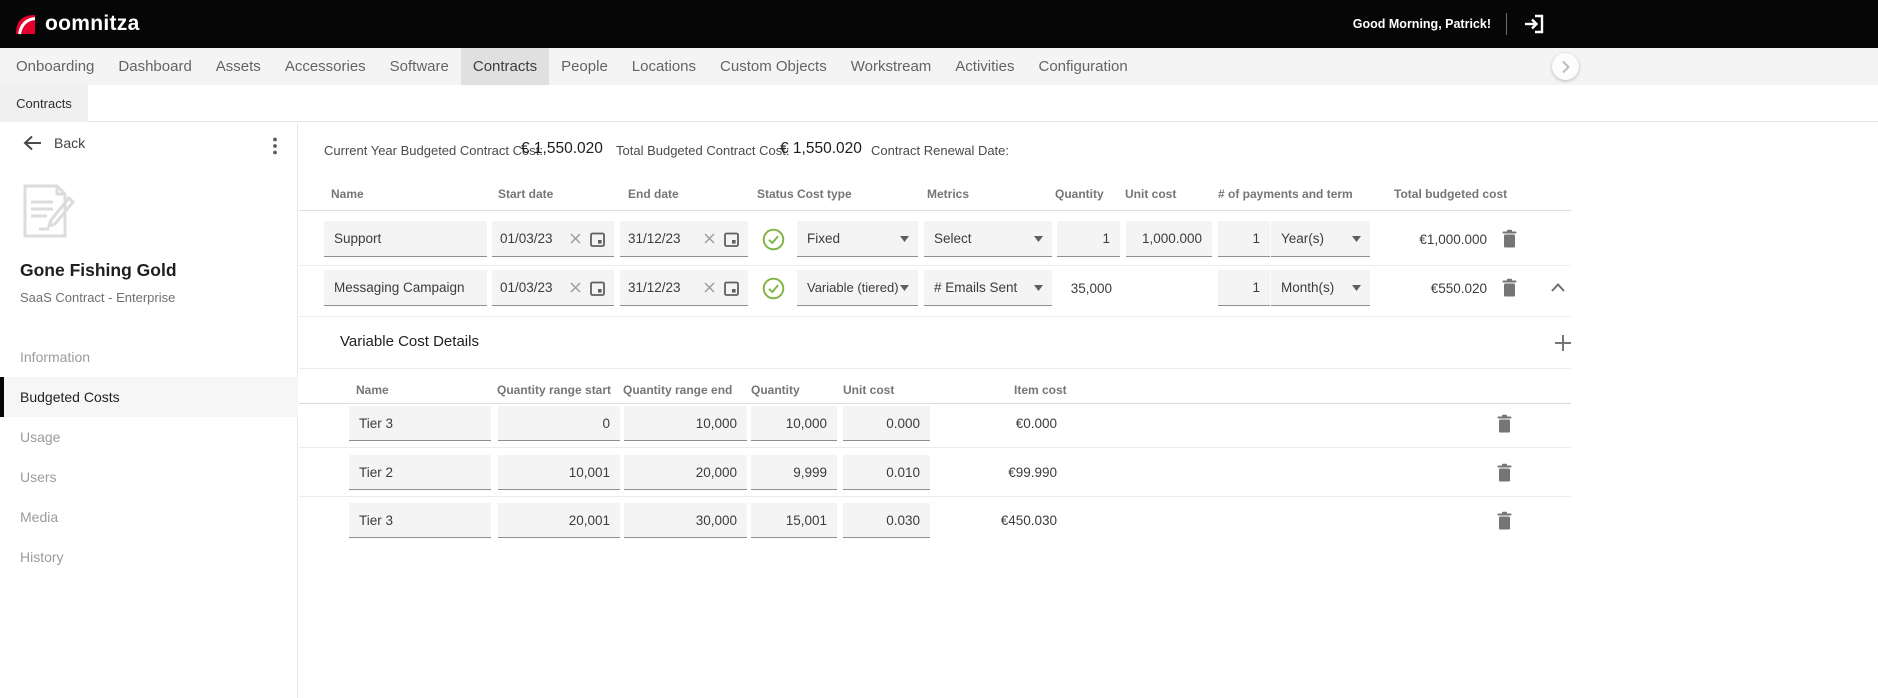 The height and width of the screenshot is (698, 1878). I want to click on item-cost-value: €0.000, so click(1036, 423).